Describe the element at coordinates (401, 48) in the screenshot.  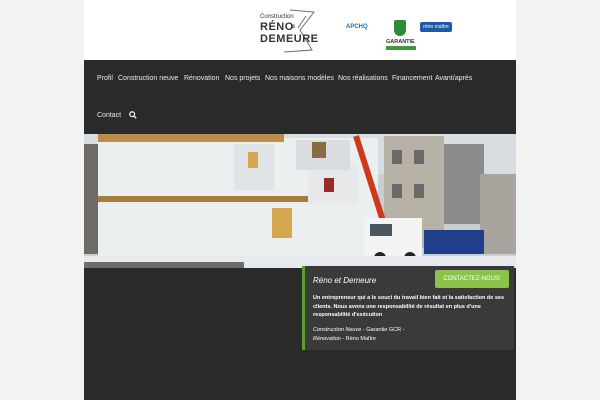
I see `garantie-bar` at that location.